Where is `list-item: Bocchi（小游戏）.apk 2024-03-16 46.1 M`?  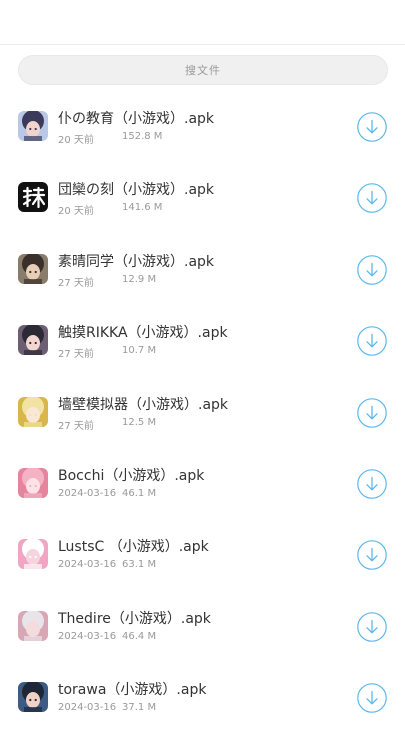
list-item: Bocchi（小游戏）.apk 2024-03-16 46.1 M is located at coordinates (202, 483).